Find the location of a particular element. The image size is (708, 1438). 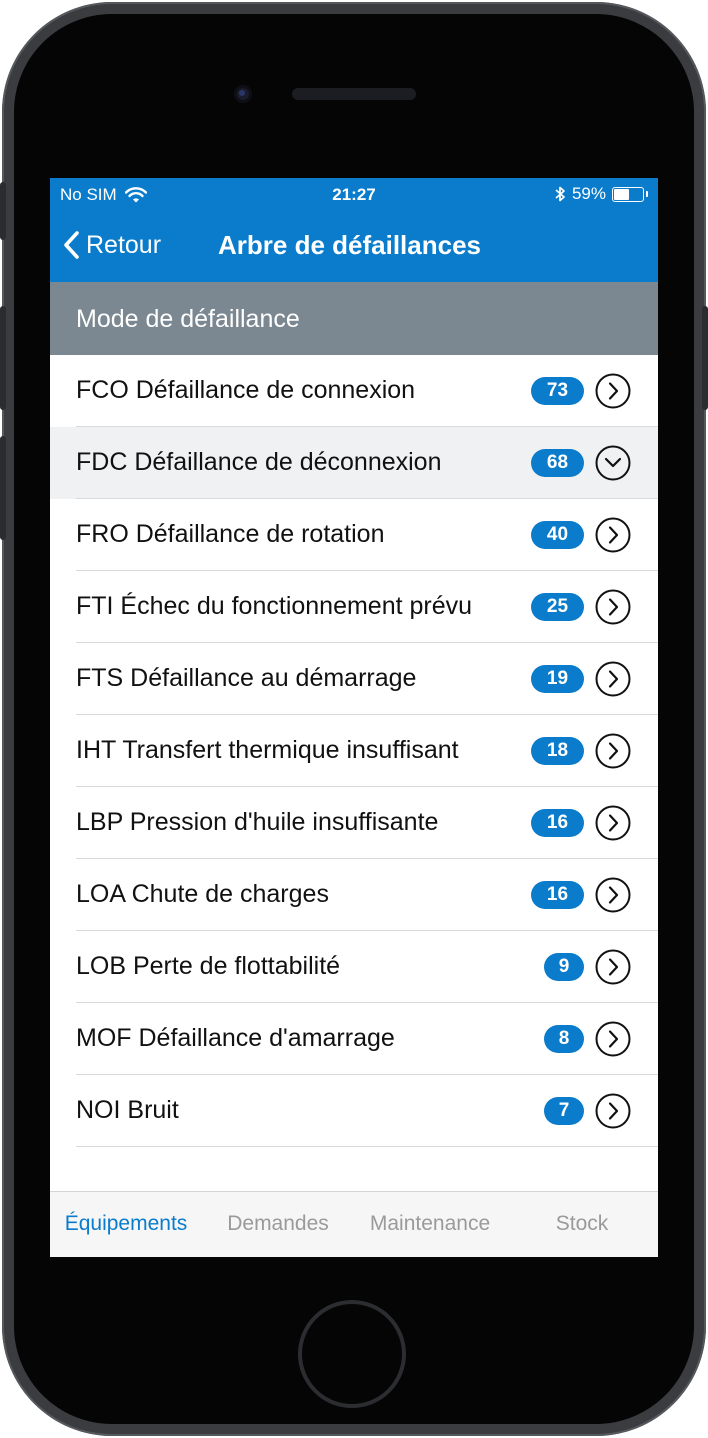

list-item-label: LOB Perte de flottabilité is located at coordinates (208, 966).